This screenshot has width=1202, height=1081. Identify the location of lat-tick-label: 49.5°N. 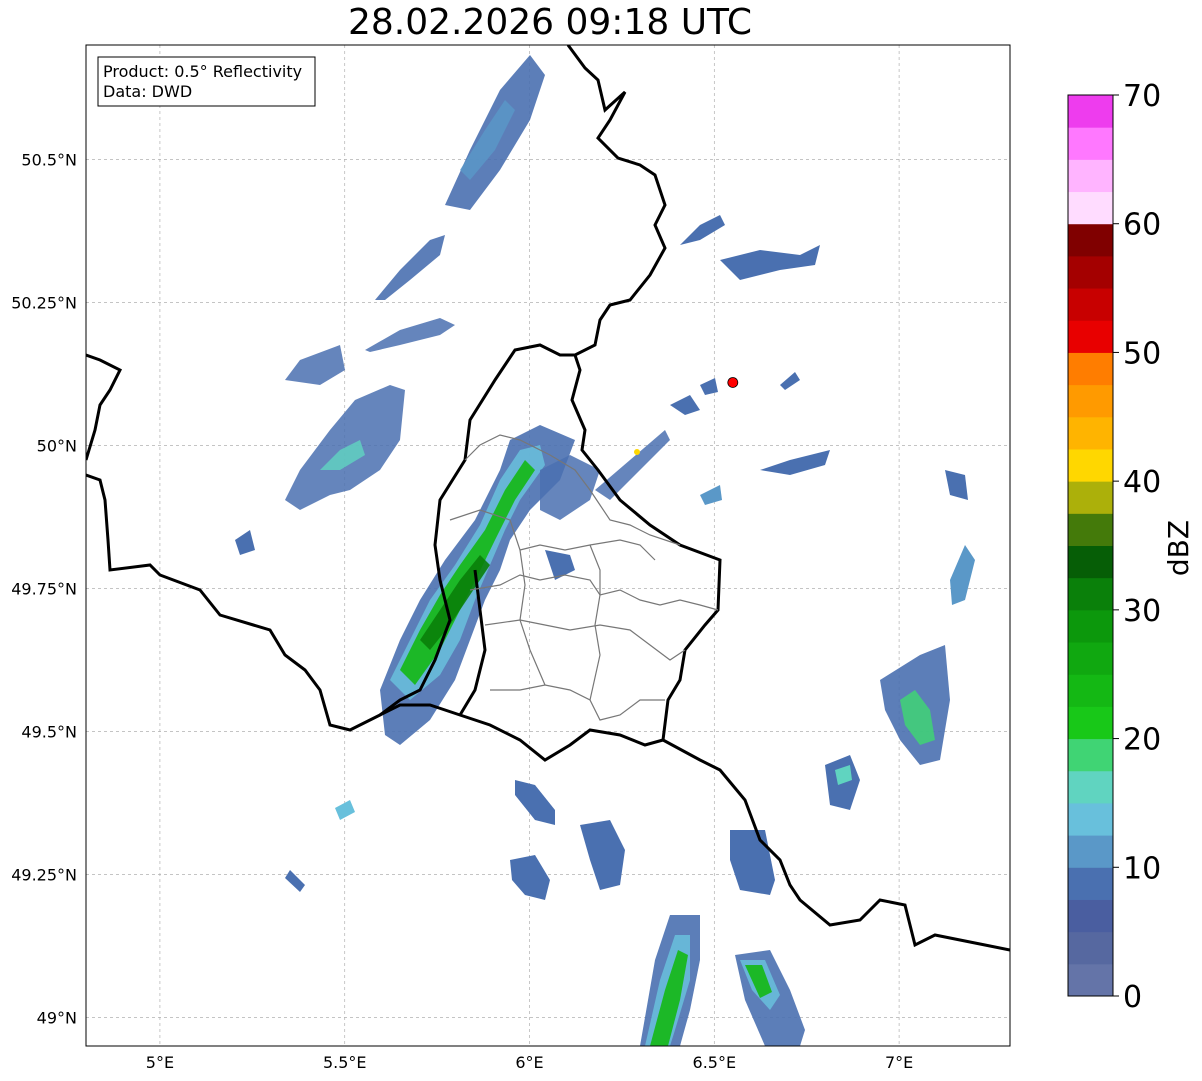
(49, 731).